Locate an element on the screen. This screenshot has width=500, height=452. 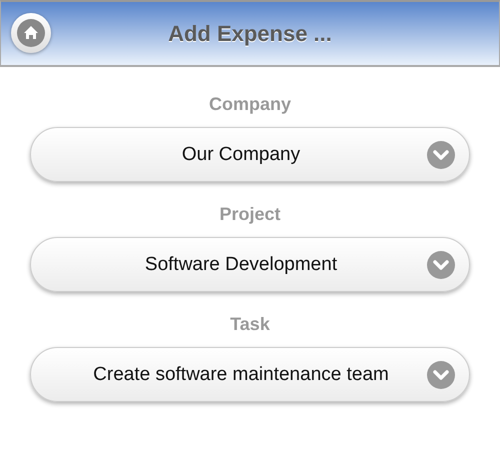
dropdown-select: Create software maintenance team is located at coordinates (250, 374).